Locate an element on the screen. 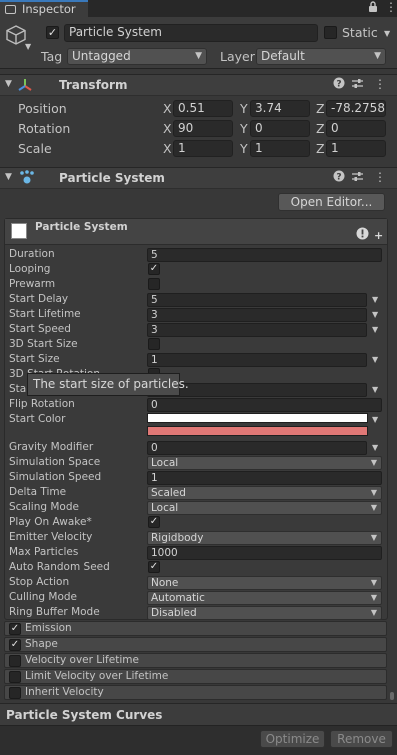  auto-random-seed-checkbox: ✓ is located at coordinates (154, 567).